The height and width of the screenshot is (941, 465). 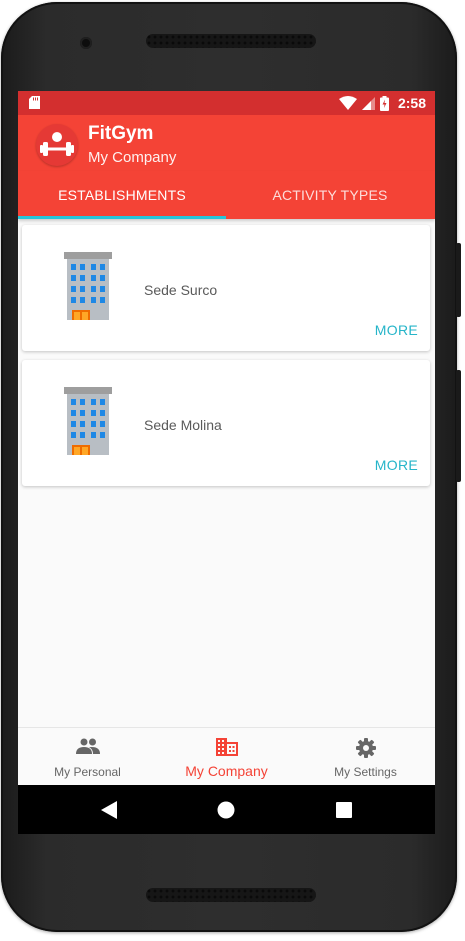 I want to click on establishment-card: Sede Surco MORE, so click(x=226, y=288).